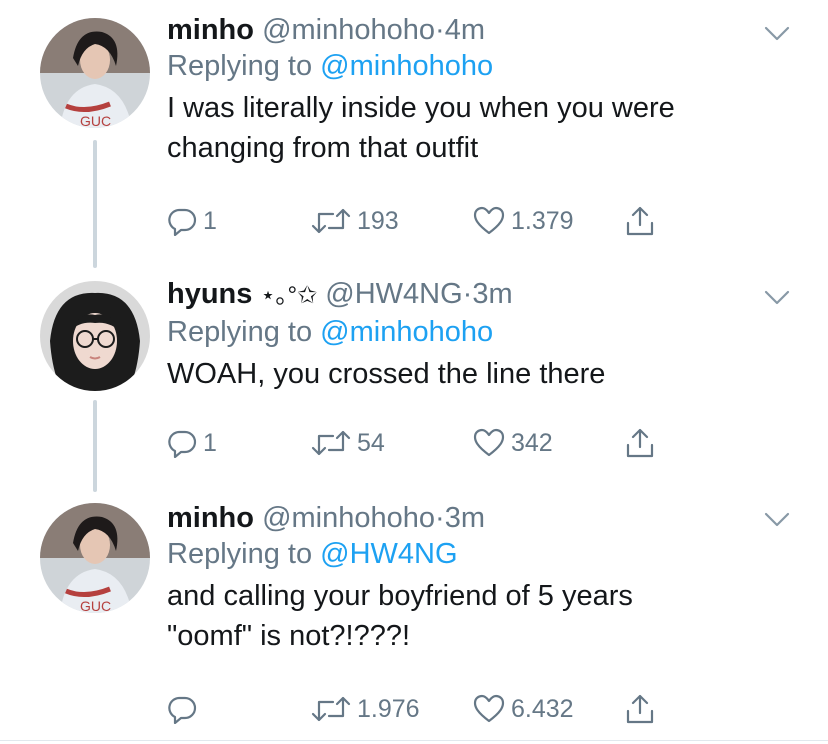 The image size is (828, 744). What do you see at coordinates (95, 558) in the screenshot?
I see `avatar-minho: GUC` at bounding box center [95, 558].